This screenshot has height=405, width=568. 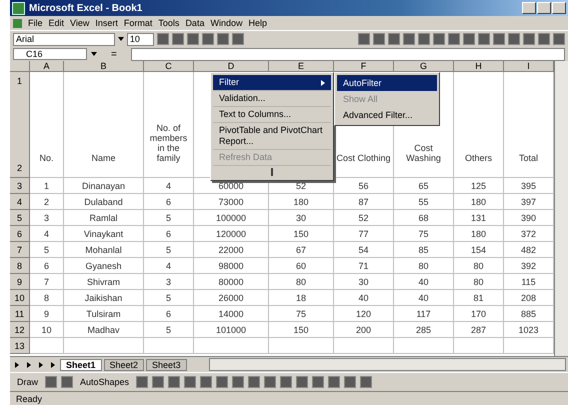 I want to click on table-cell: 285, so click(x=424, y=330).